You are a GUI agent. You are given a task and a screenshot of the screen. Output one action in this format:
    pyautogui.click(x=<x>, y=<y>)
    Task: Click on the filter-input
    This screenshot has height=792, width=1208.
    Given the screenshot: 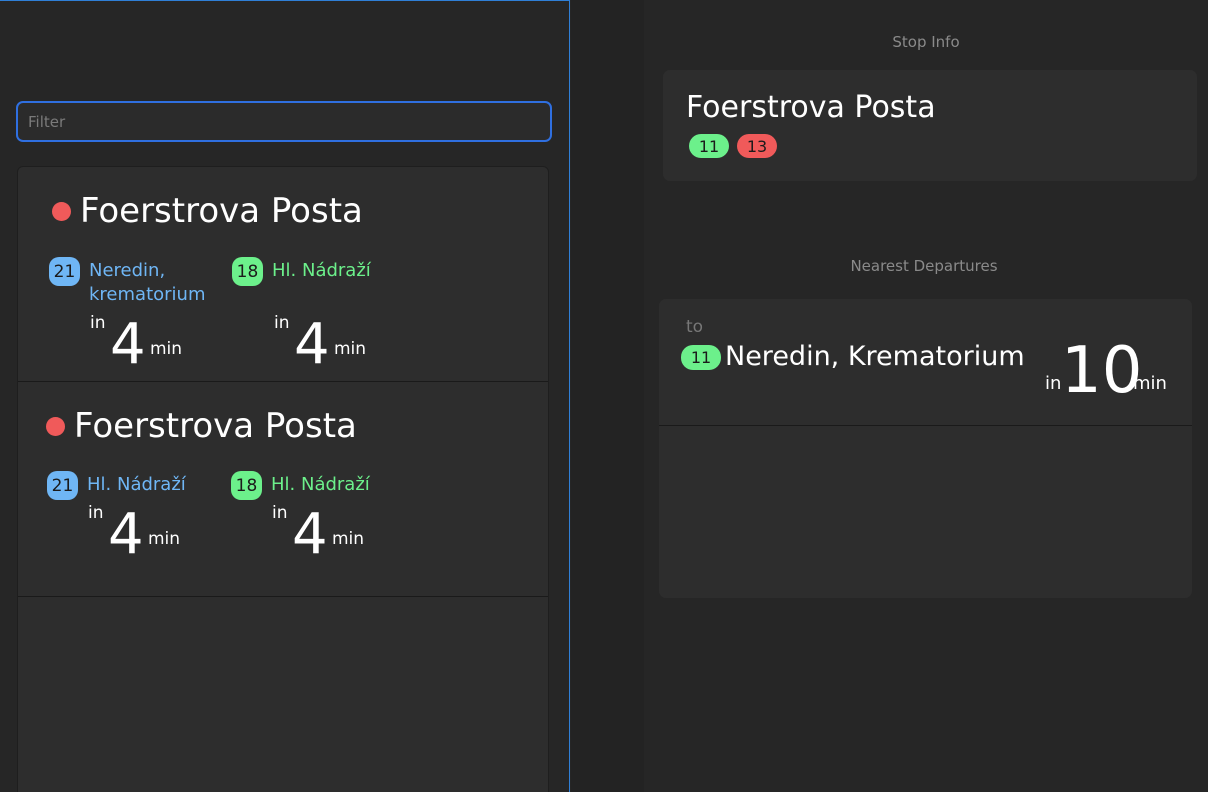 What is the action you would take?
    pyautogui.click(x=284, y=121)
    